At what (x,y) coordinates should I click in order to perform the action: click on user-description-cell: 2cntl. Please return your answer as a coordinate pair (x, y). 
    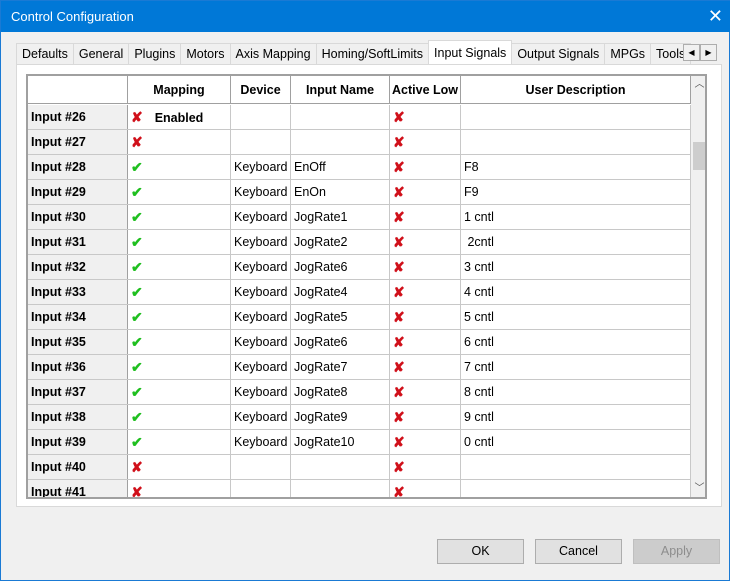
    Looking at the image, I should click on (576, 242).